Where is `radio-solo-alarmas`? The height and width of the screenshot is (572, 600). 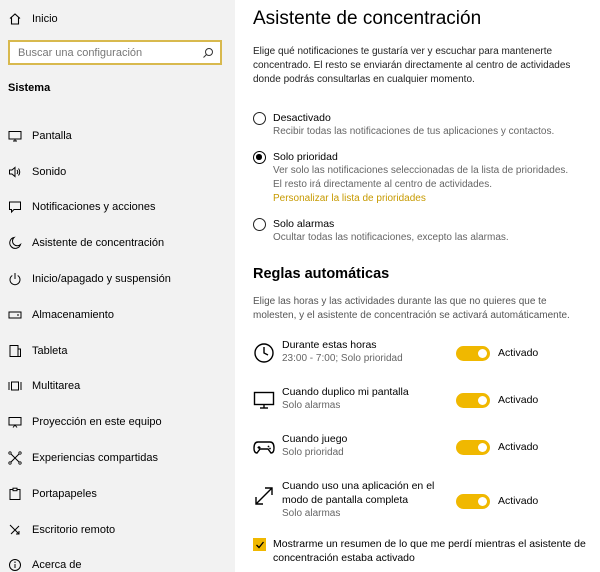
radio-solo-alarmas is located at coordinates (259, 224).